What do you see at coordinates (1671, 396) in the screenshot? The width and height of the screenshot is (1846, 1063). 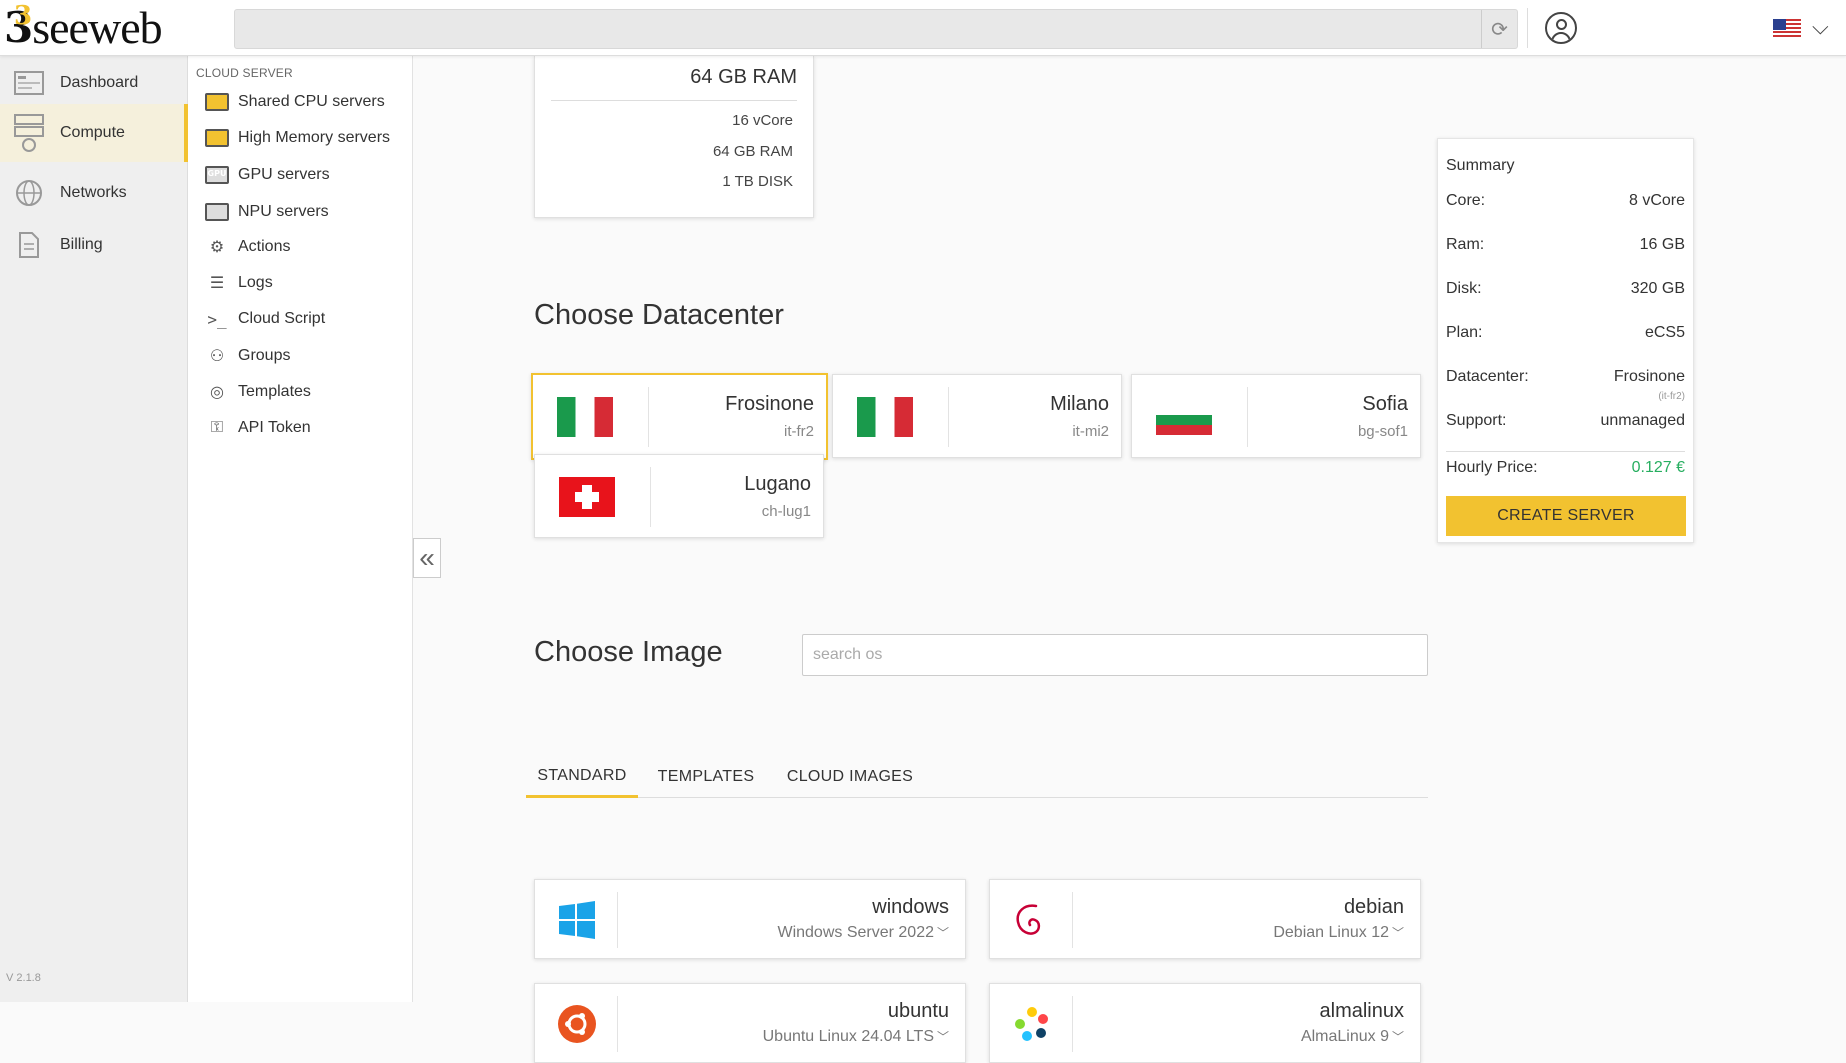 I see `summary-datacenter-code: (it-fr2)` at bounding box center [1671, 396].